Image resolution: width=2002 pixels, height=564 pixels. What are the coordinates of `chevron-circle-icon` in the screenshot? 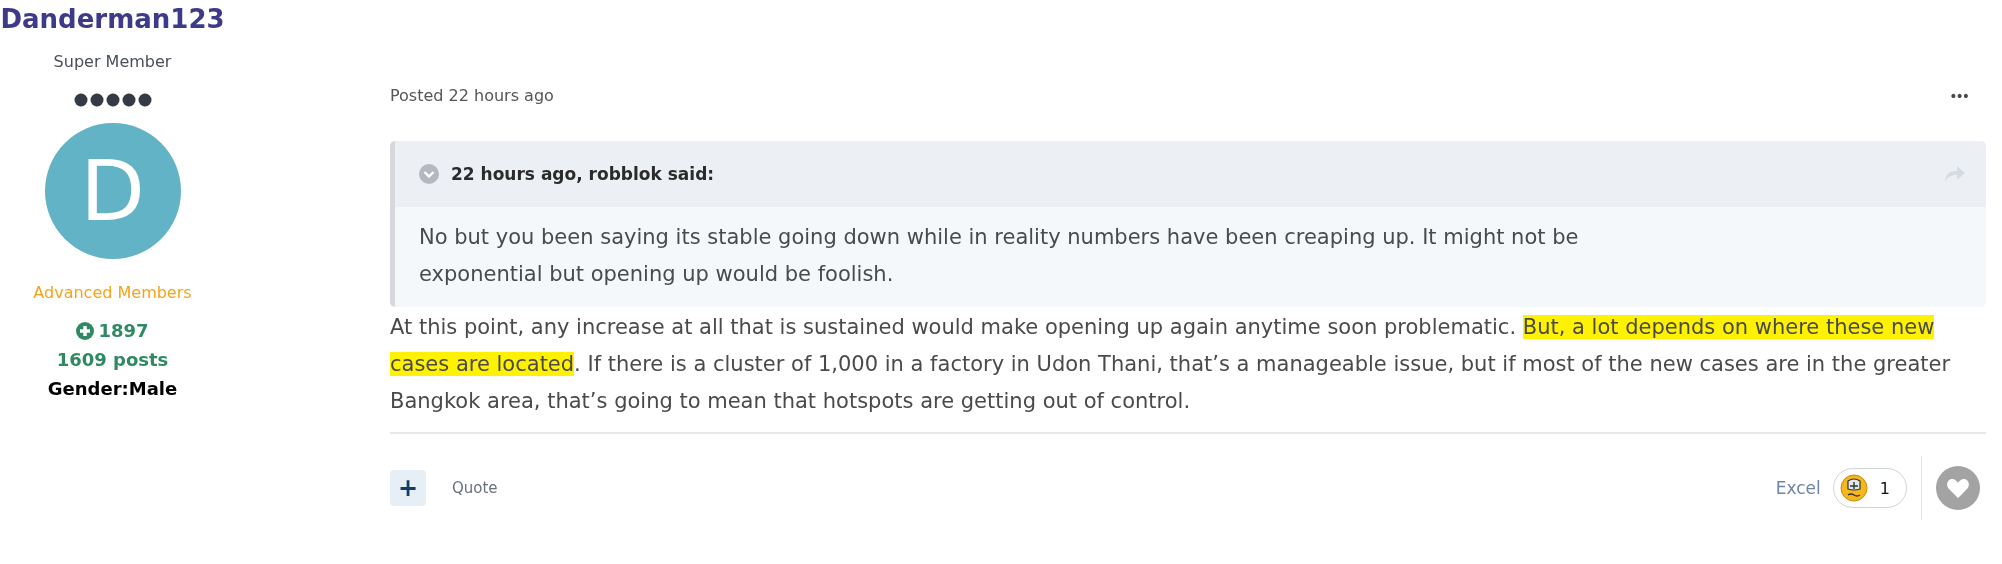 It's located at (429, 174).